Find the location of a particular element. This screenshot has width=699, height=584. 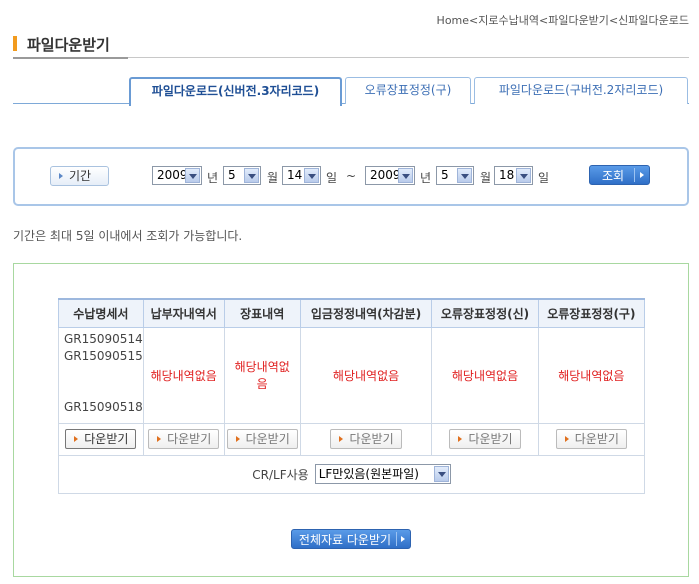

breadcrumb-file-download: 파일다운받기 is located at coordinates (578, 20).